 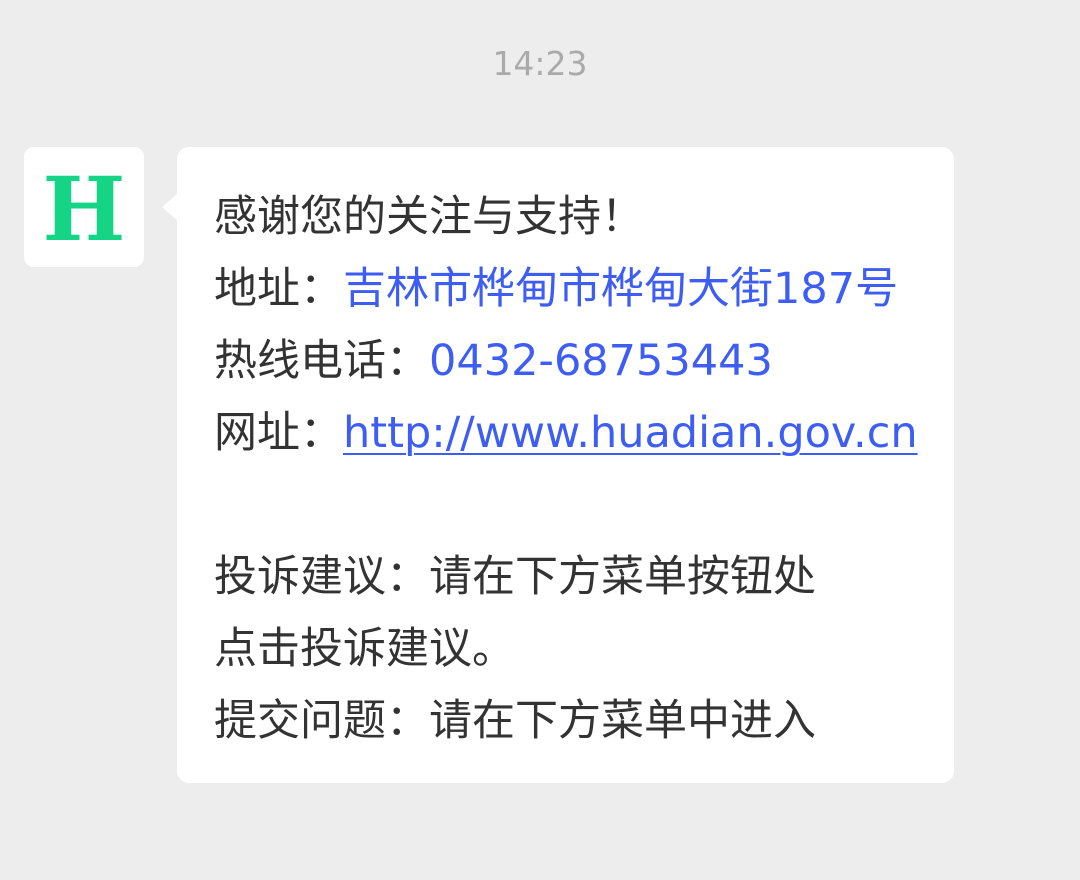 I want to click on complaint-line-2: 点击投诉建议。, so click(x=364, y=649).